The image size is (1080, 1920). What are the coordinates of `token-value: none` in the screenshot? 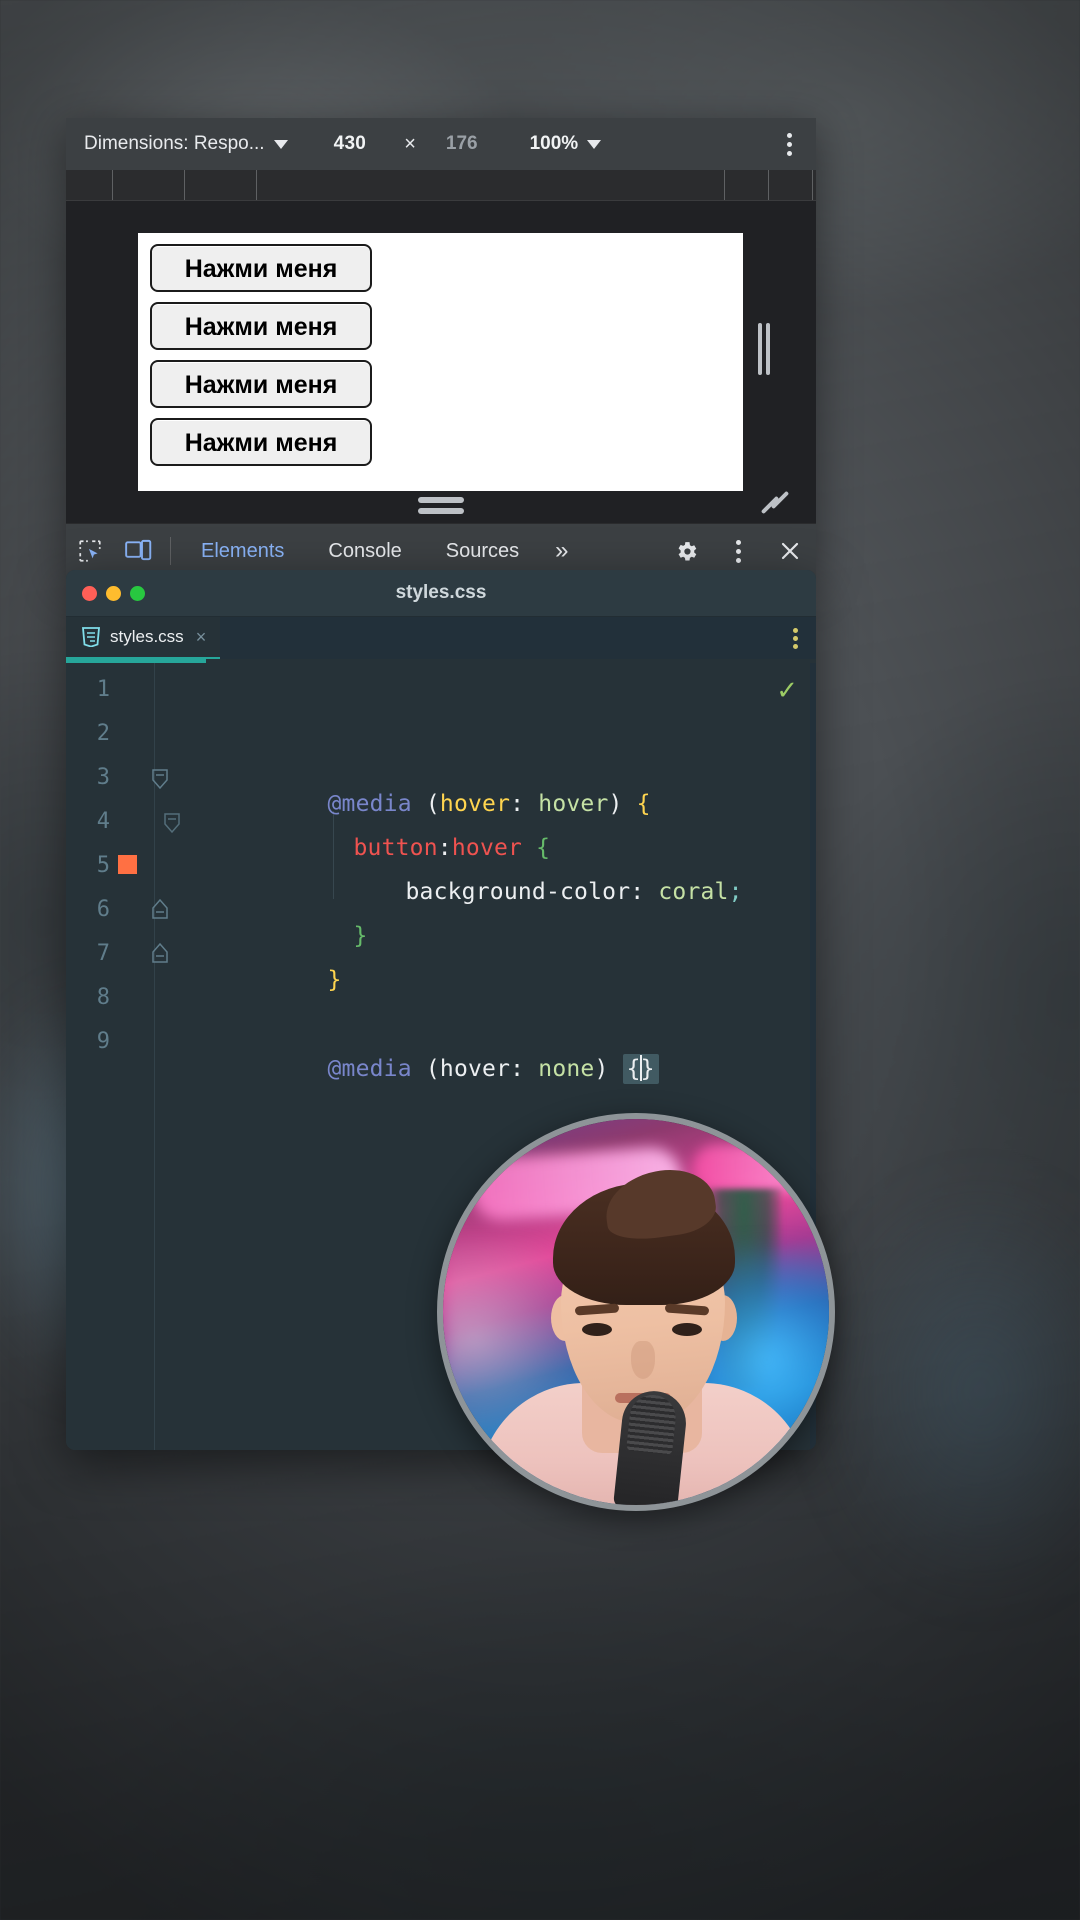 It's located at (566, 1069).